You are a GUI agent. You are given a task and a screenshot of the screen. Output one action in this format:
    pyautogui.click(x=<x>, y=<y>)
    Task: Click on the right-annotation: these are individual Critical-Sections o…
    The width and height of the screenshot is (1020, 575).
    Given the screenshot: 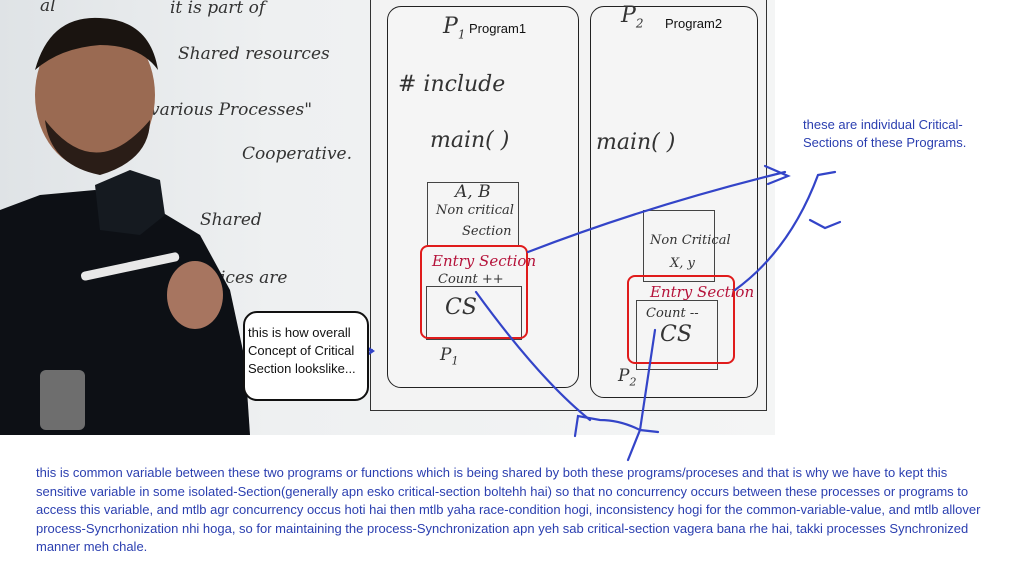 What is the action you would take?
    pyautogui.click(x=885, y=133)
    